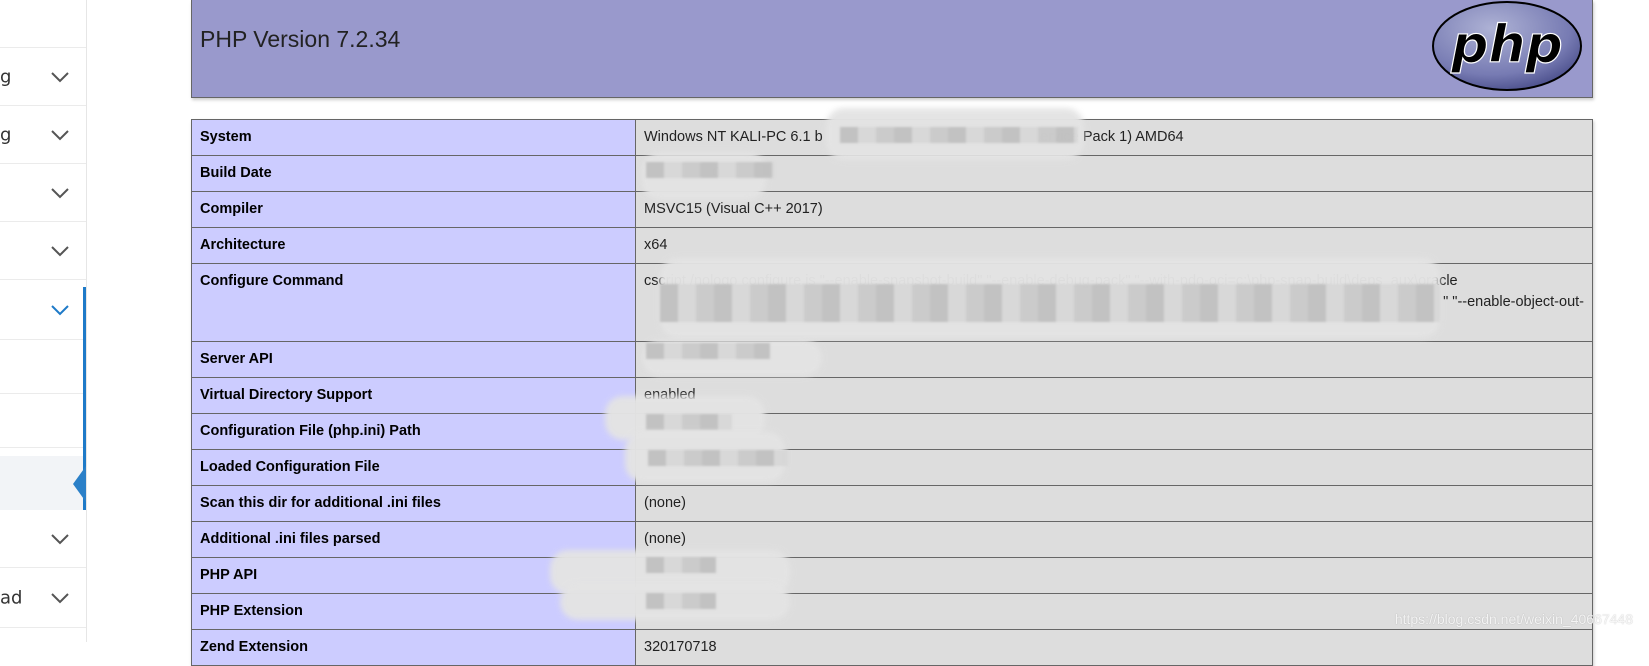 This screenshot has width=1649, height=666. I want to click on phpinfo-header: PHP Version 7.2.34 php, so click(892, 49).